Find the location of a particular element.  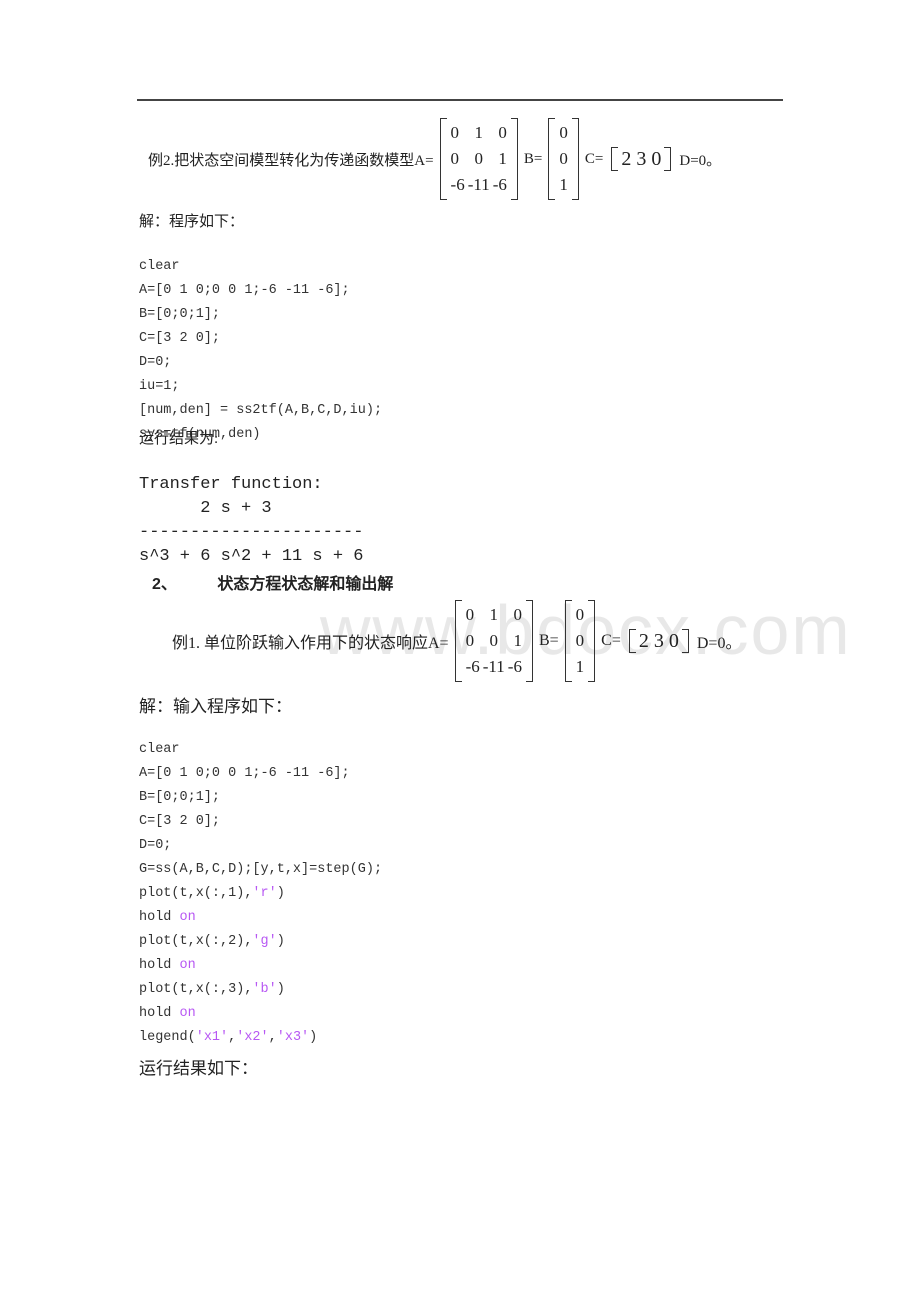

header-rule is located at coordinates (460, 100).